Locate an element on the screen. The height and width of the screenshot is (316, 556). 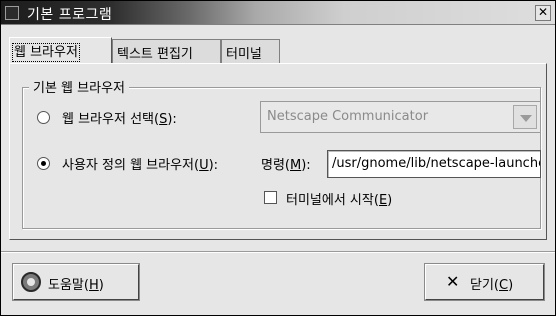
label-text: 터미널에서 시작 is located at coordinates (330, 200).